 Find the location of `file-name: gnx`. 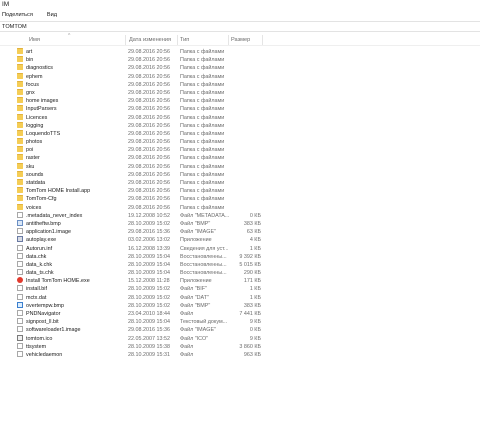

file-name: gnx is located at coordinates (30, 92).